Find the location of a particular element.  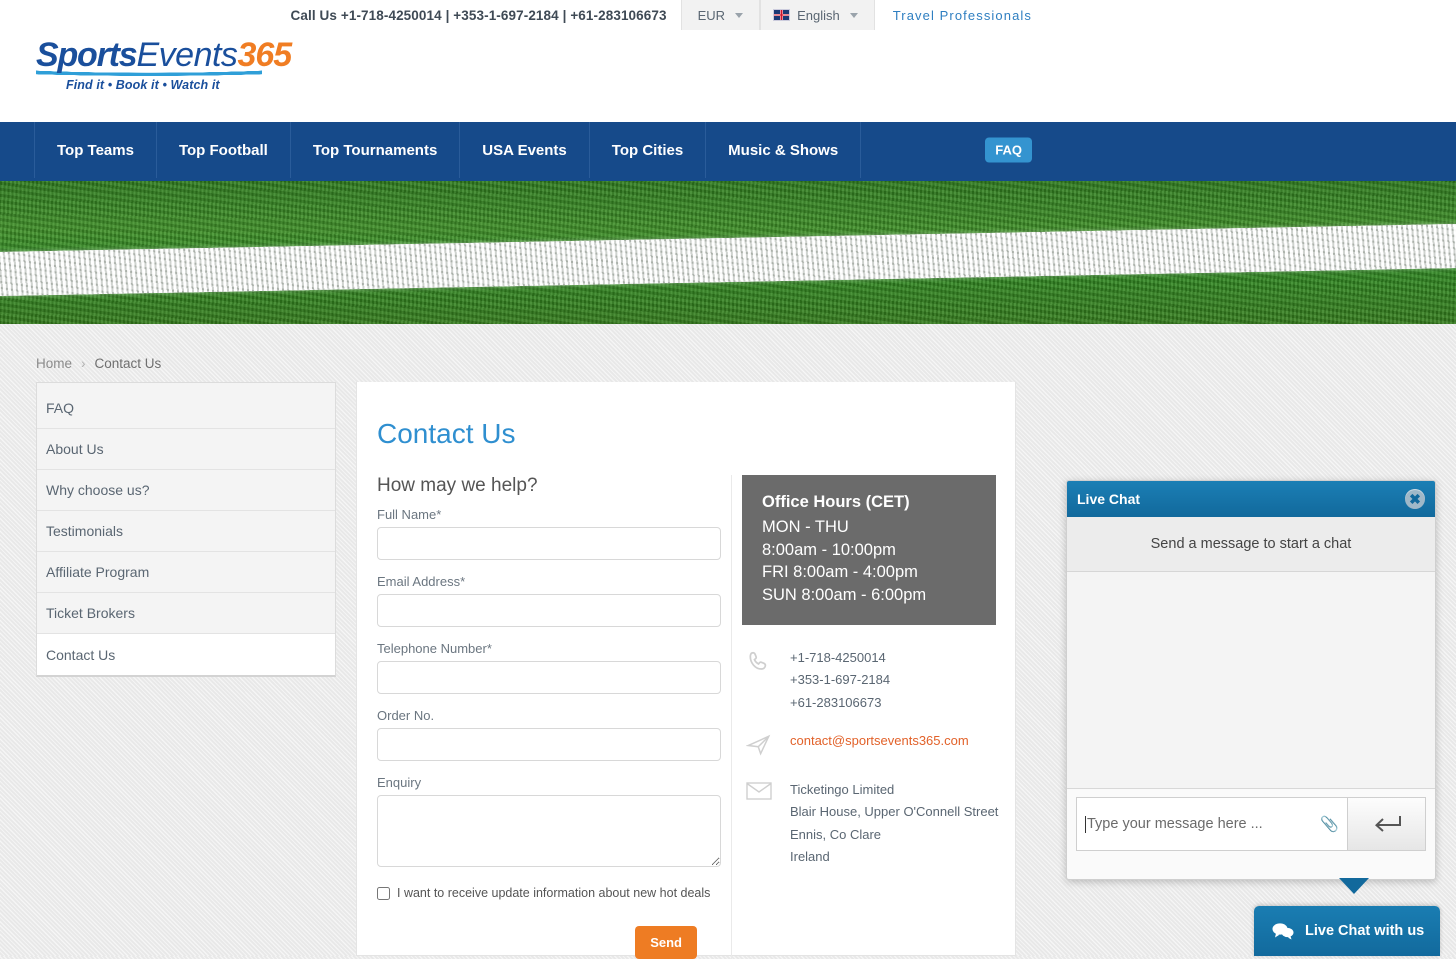

breadcrumb: Home › Contact Us is located at coordinates (98, 363).